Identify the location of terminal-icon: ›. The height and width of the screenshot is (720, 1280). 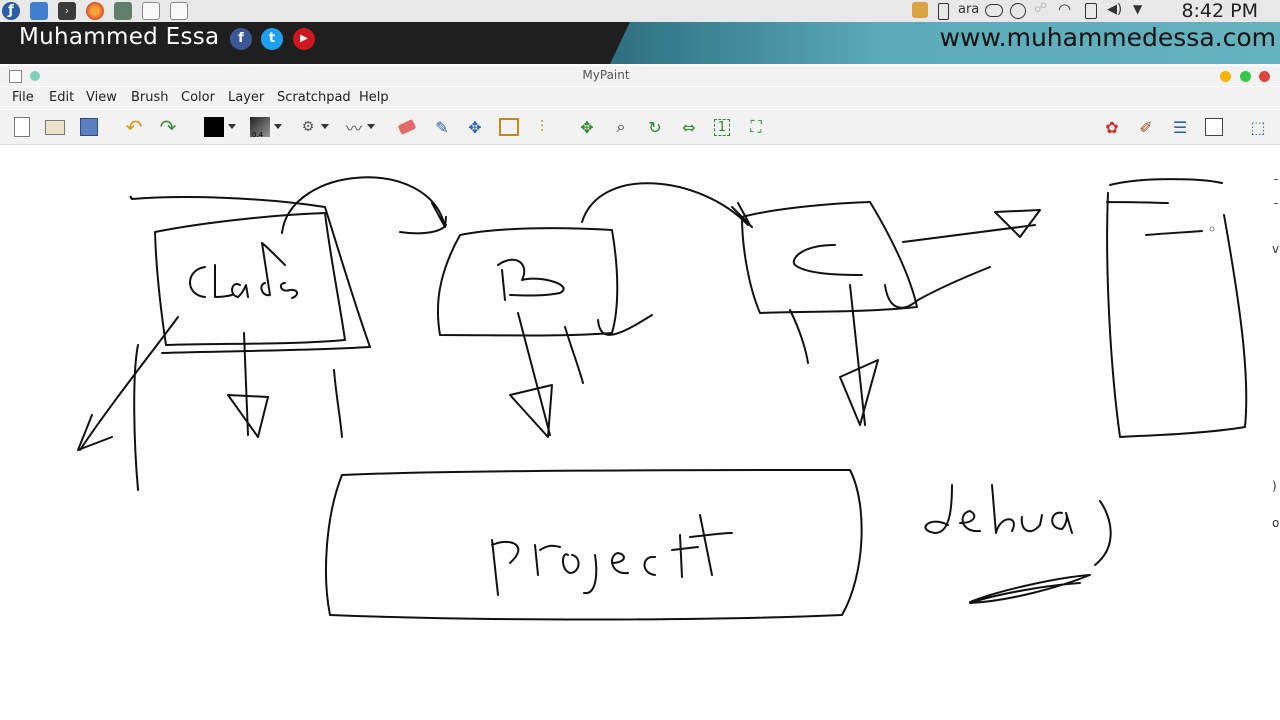
(67, 11).